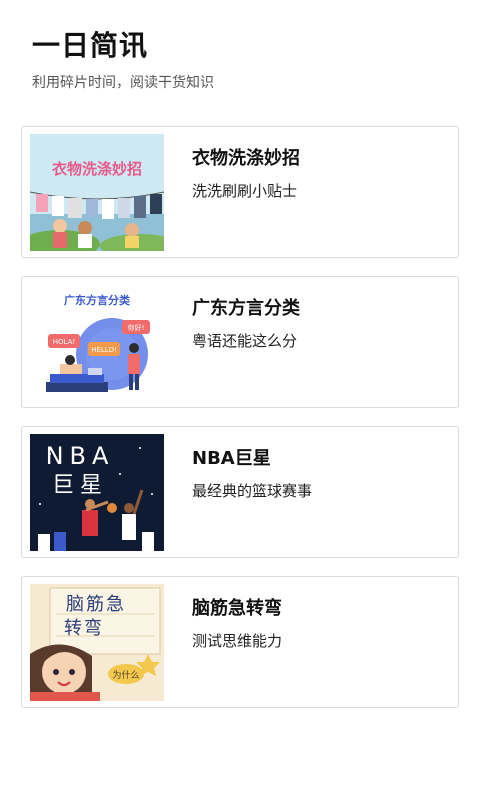  Describe the element at coordinates (80, 456) in the screenshot. I see `nba-image-text: NBA` at that location.